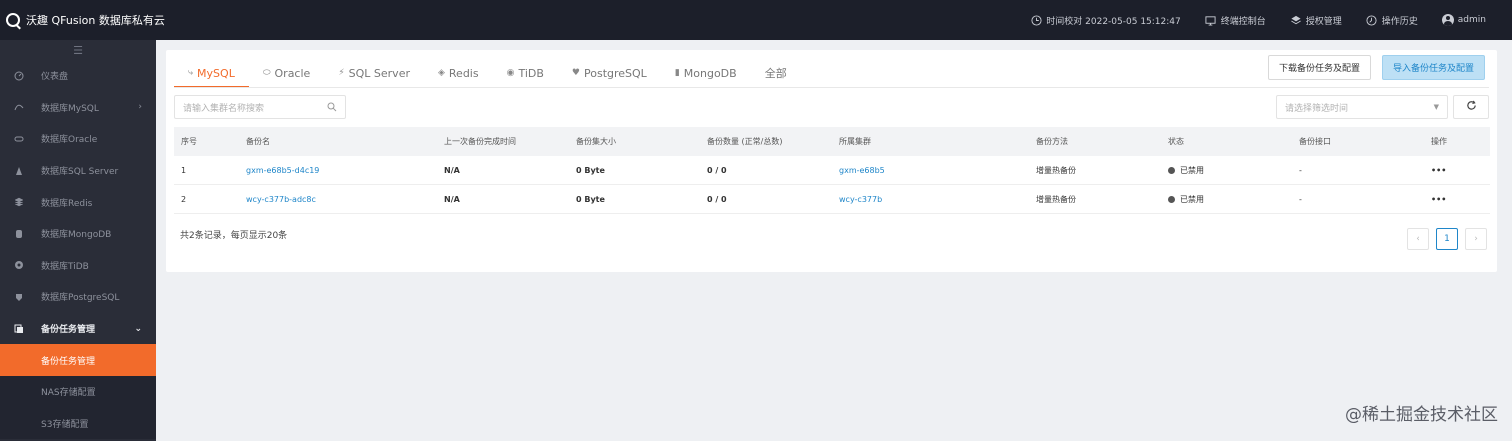 The height and width of the screenshot is (441, 1512). Describe the element at coordinates (19, 297) in the screenshot. I see `postgresql-icon` at that location.